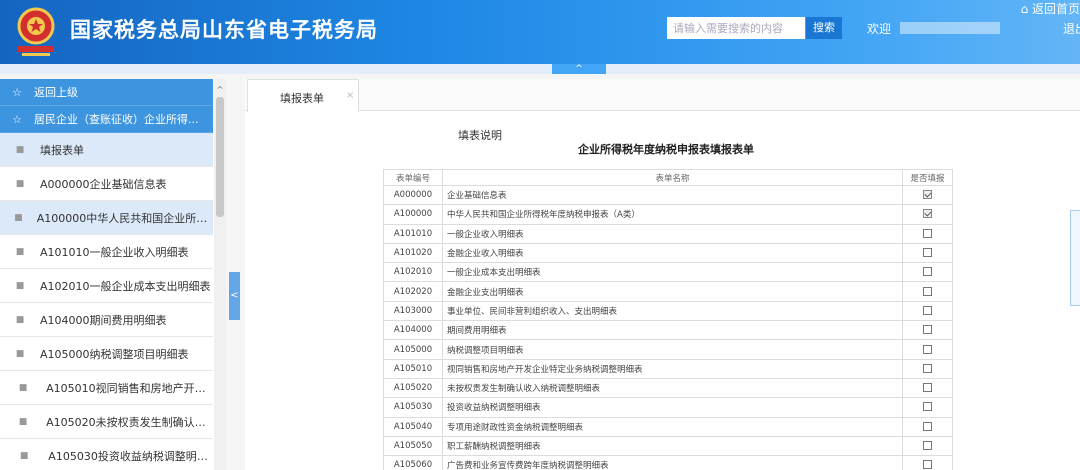 The height and width of the screenshot is (470, 1080). I want to click on sidebar-item-label: A101010一般企业收入明细表, so click(114, 252).